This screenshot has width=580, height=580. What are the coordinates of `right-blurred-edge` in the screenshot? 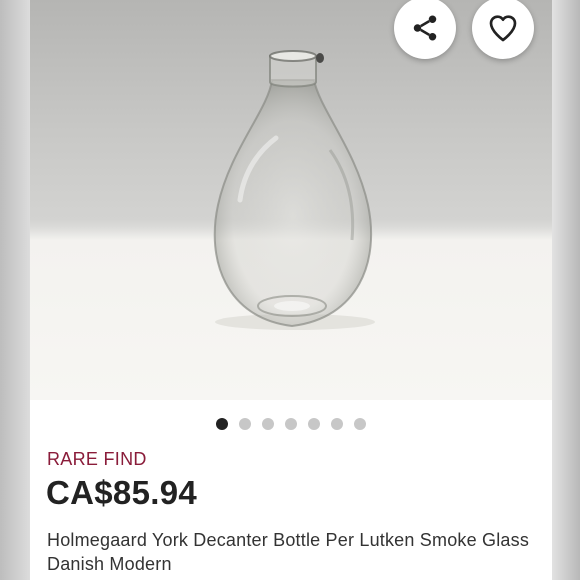 It's located at (566, 290).